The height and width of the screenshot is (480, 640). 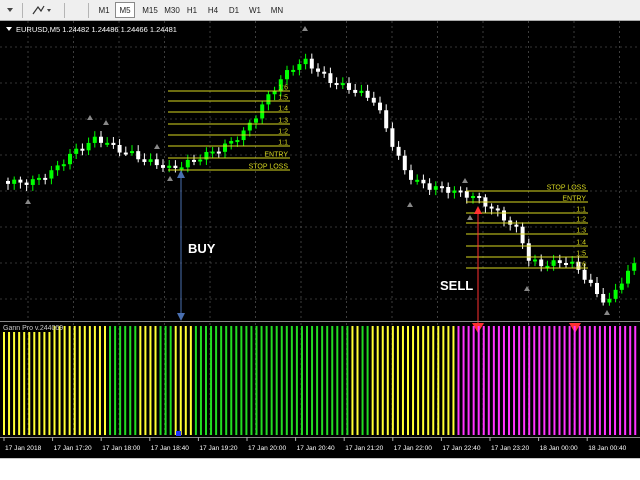 What do you see at coordinates (73, 448) in the screenshot?
I see `time-label: 17 Jan 17:20` at bounding box center [73, 448].